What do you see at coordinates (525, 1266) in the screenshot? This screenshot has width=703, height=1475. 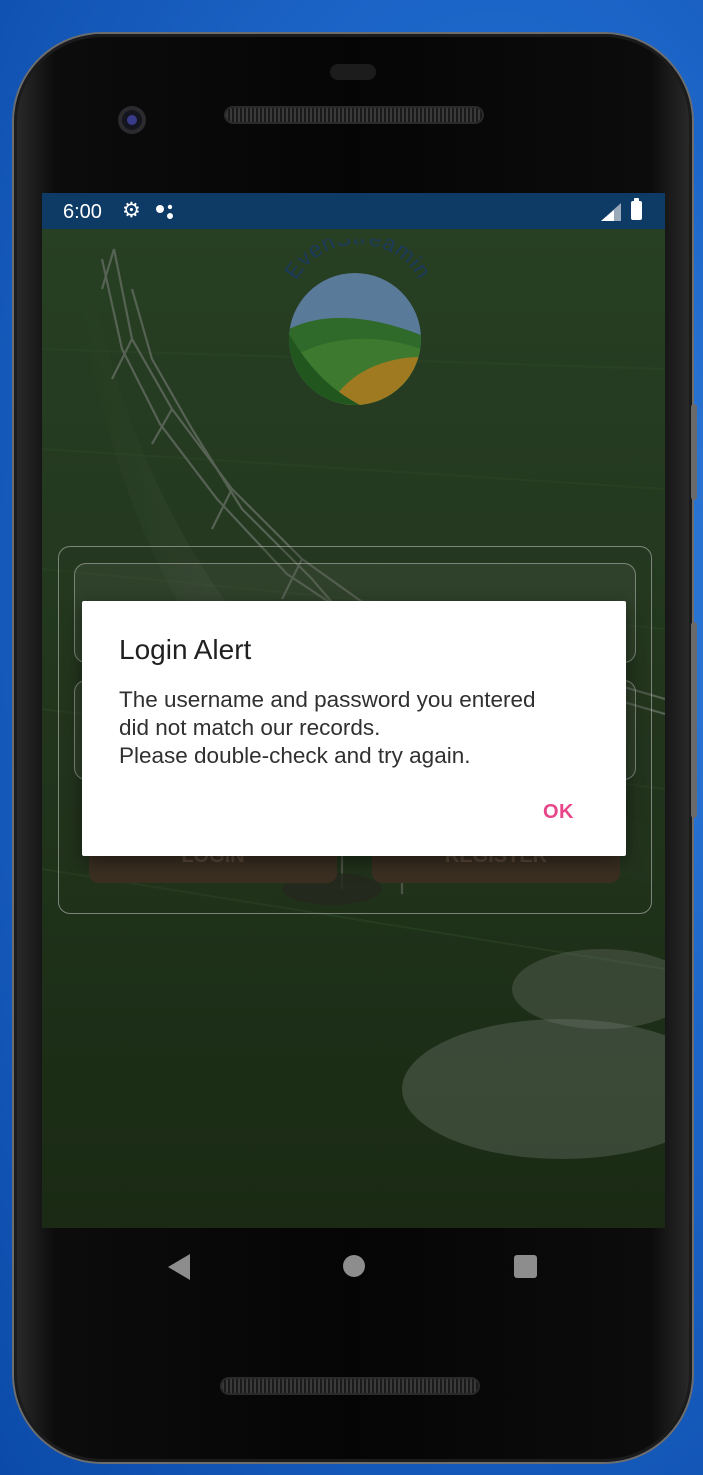 I see `recents-icon` at bounding box center [525, 1266].